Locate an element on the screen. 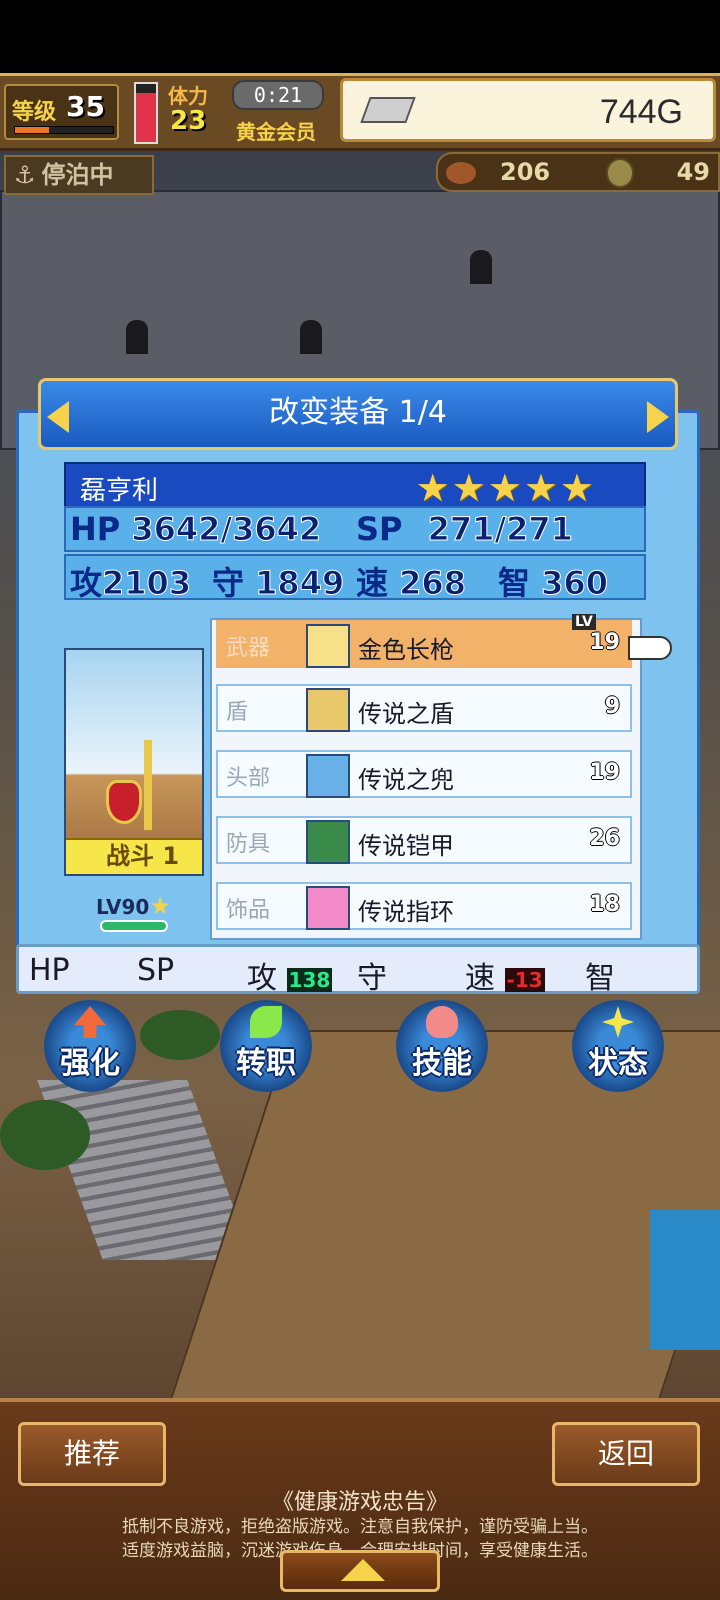  defense-label: 守 is located at coordinates (228, 583).